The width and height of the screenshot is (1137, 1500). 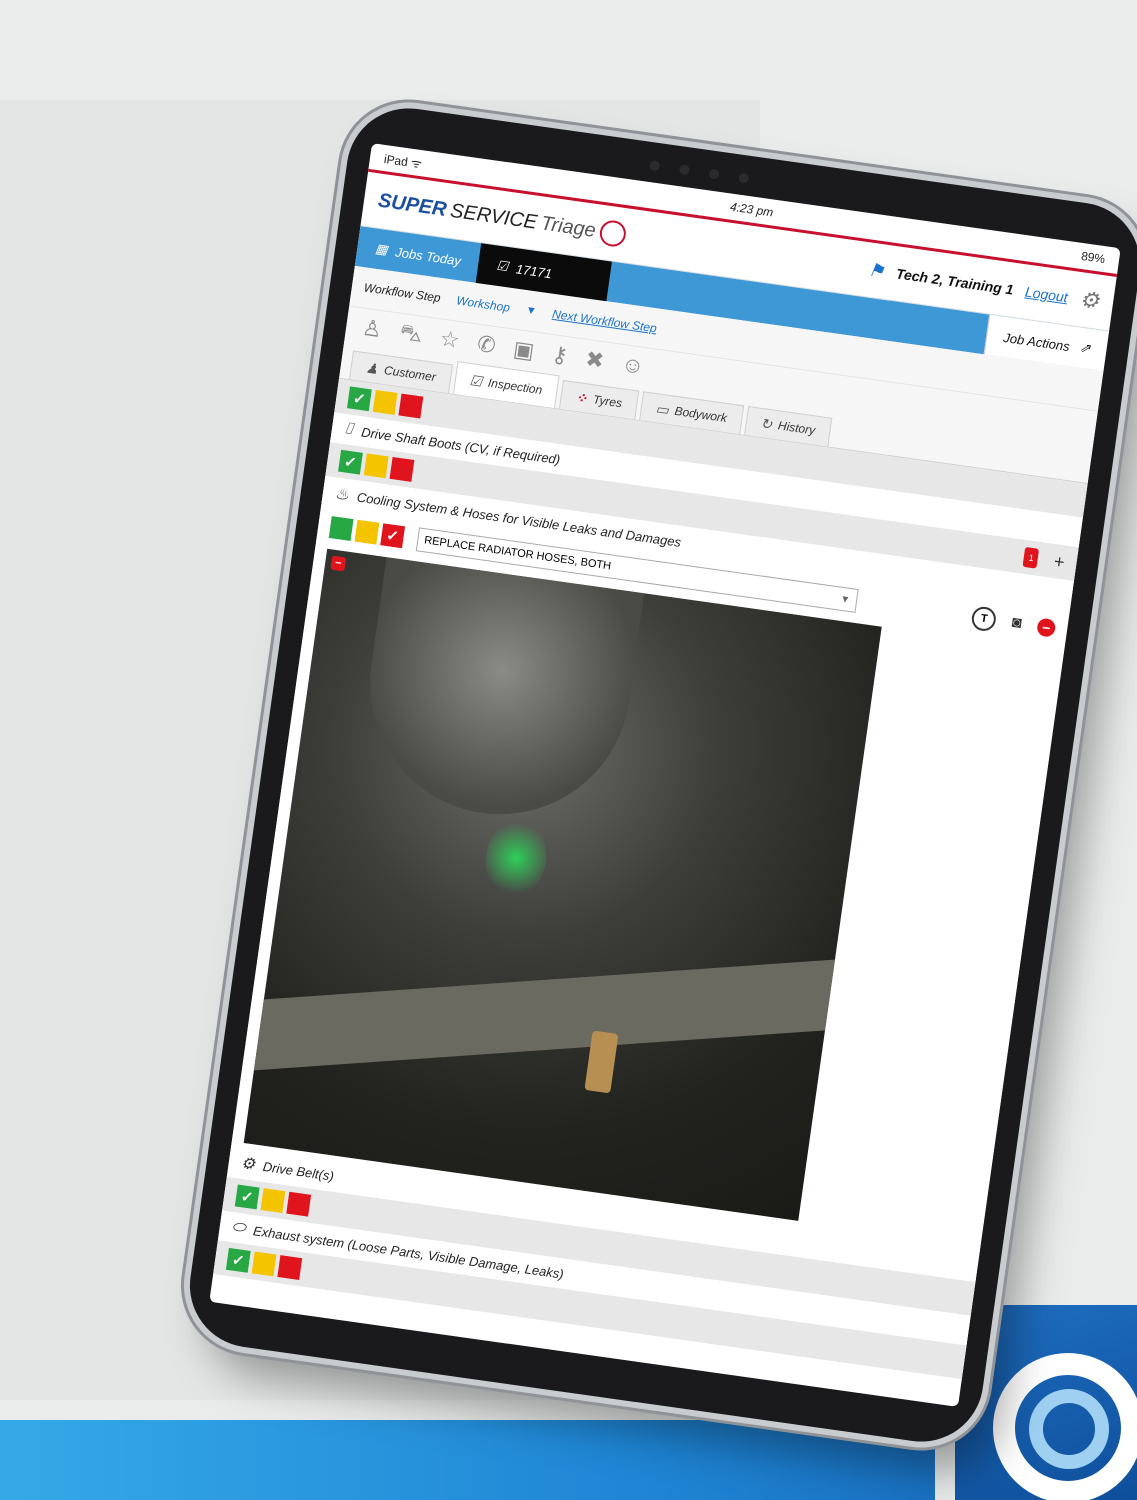 What do you see at coordinates (248, 1164) in the screenshot?
I see `engine-icon: ⚙` at bounding box center [248, 1164].